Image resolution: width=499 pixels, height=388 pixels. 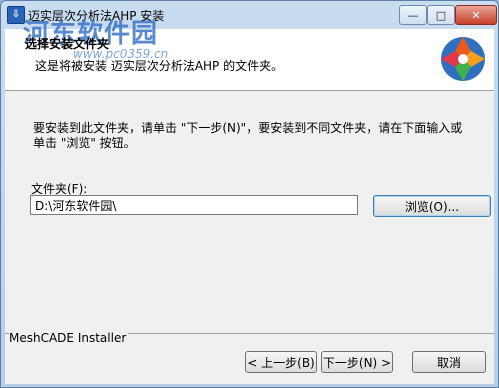 I want to click on next-button: 下一步(N) >, so click(x=357, y=362).